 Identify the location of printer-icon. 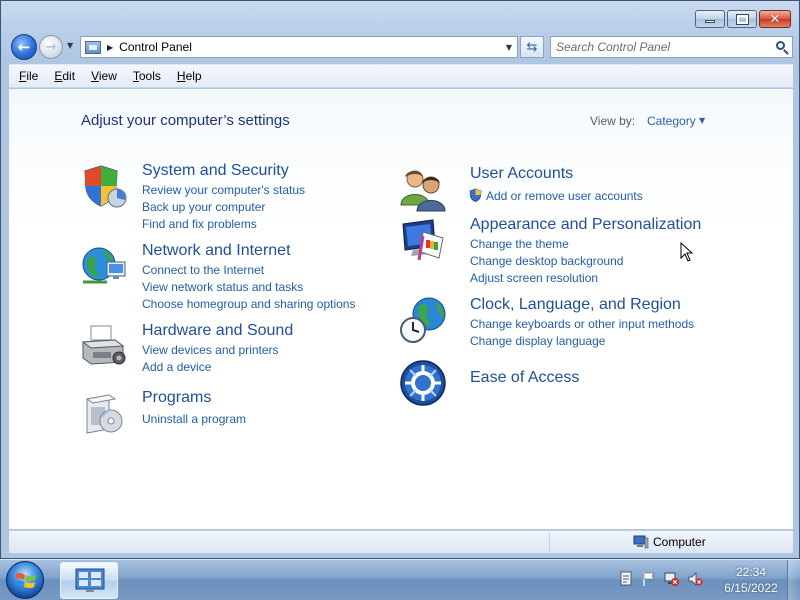
(103, 346).